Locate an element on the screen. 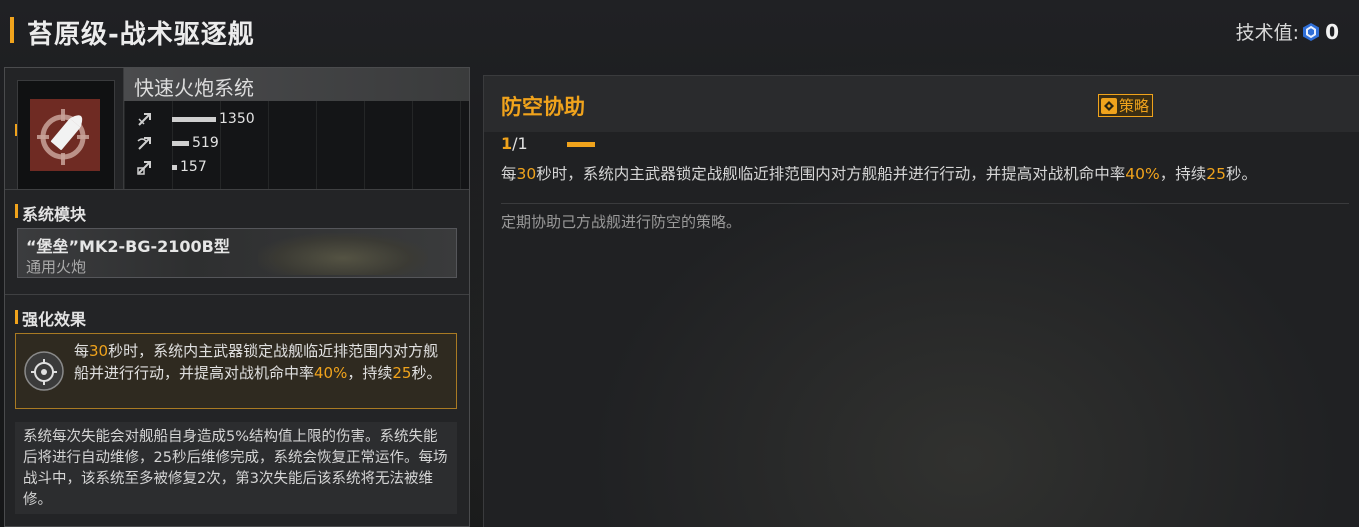 This screenshot has width=1359, height=527. stat-bar-siege is located at coordinates (174, 167).